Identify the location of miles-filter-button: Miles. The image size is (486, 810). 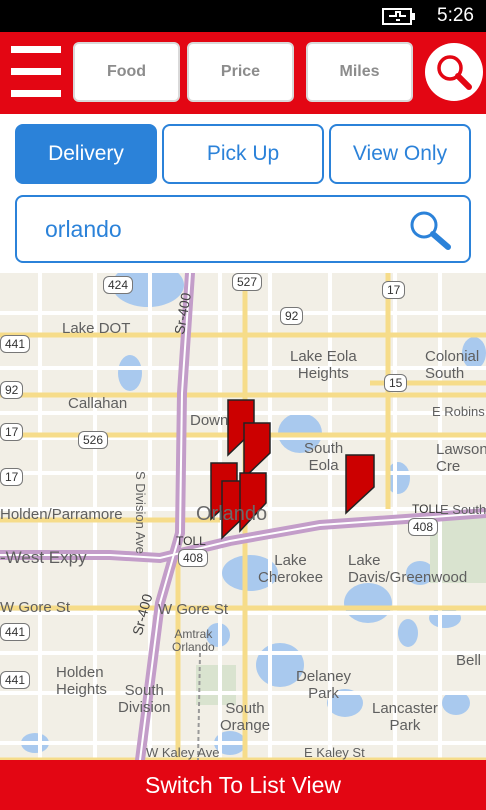
(359, 72).